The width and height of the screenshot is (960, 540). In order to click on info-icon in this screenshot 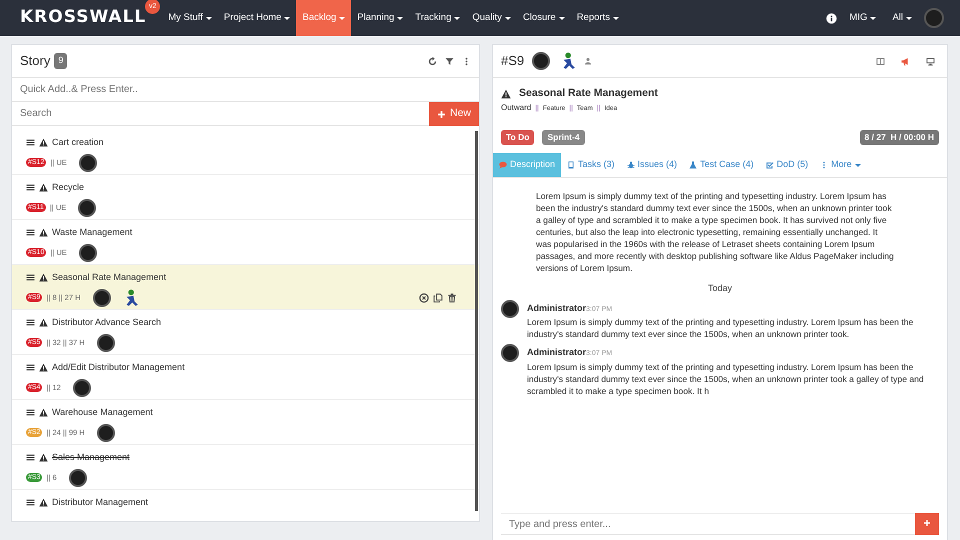, I will do `click(832, 18)`.